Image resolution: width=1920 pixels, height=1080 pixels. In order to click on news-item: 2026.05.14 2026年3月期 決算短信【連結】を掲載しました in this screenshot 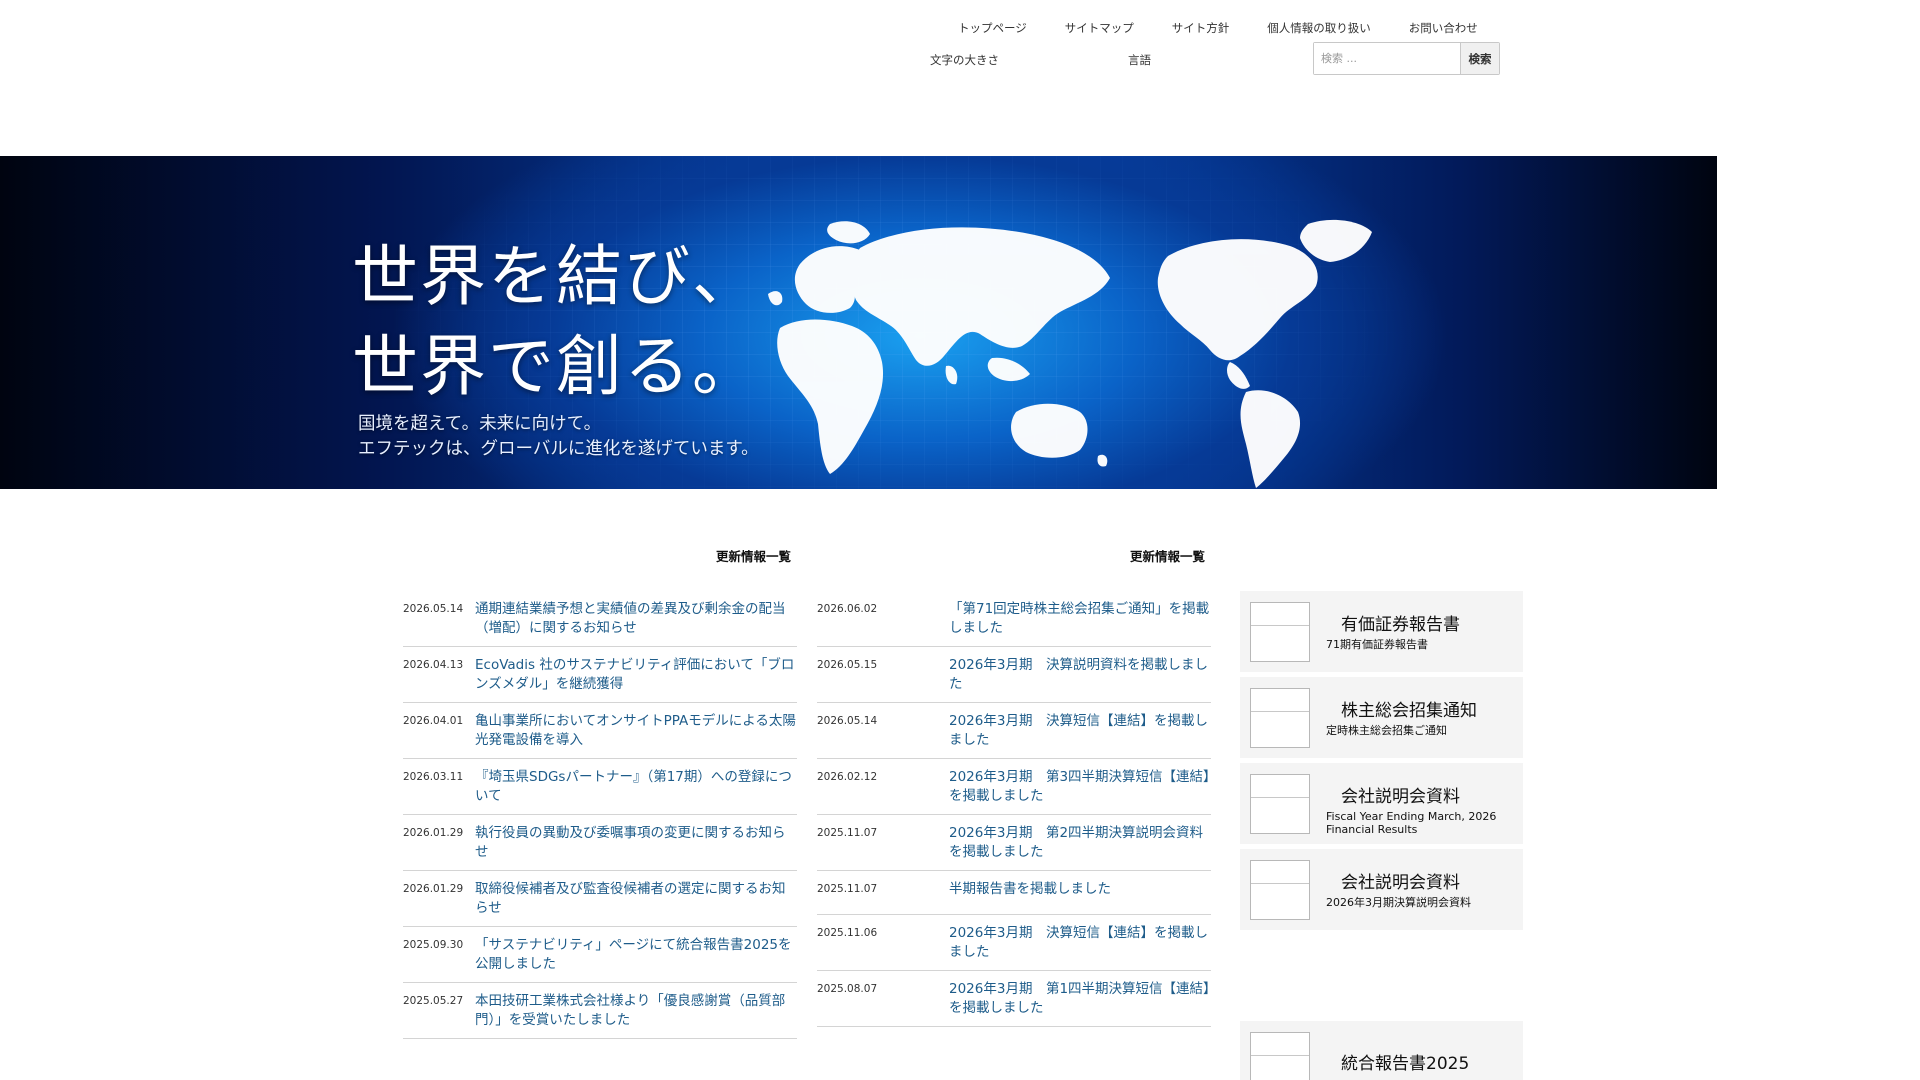, I will do `click(1014, 731)`.